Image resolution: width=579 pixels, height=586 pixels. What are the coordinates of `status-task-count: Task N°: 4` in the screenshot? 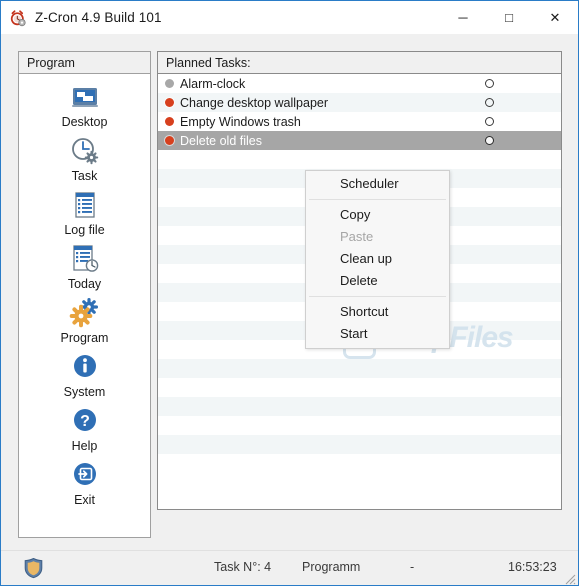 It's located at (243, 567).